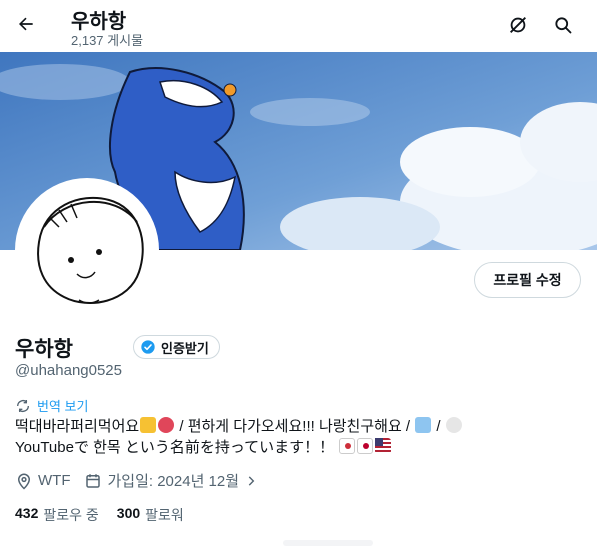 The image size is (597, 546). I want to click on grok-button, so click(518, 25).